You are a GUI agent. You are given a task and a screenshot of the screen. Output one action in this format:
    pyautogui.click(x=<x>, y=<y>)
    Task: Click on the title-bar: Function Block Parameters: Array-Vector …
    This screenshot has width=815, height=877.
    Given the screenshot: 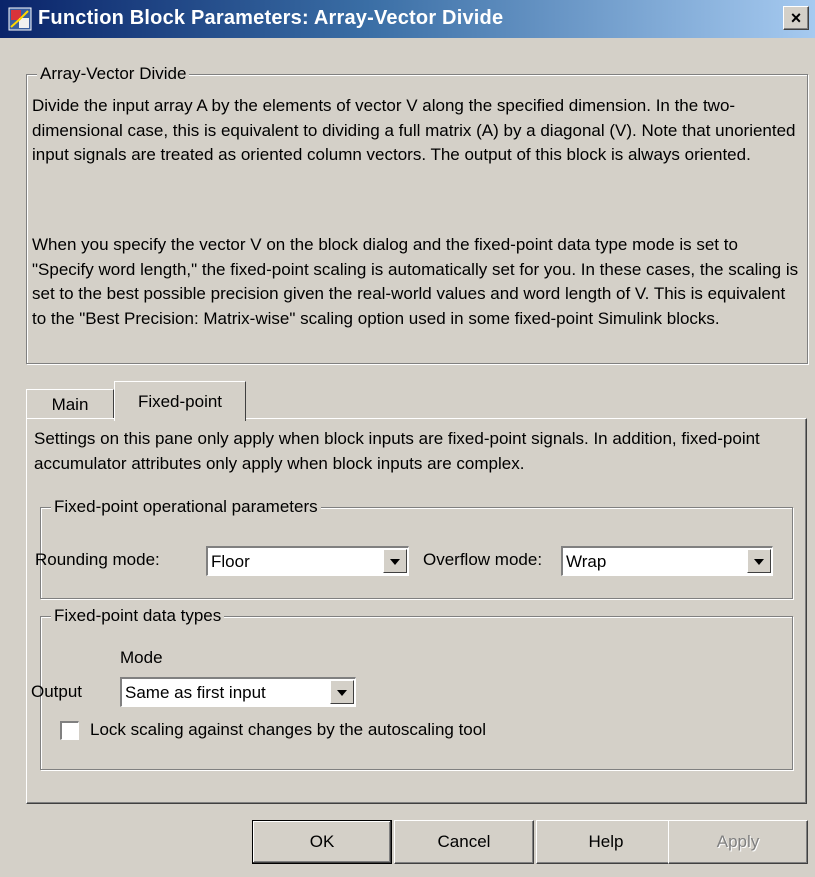 What is the action you would take?
    pyautogui.click(x=407, y=19)
    